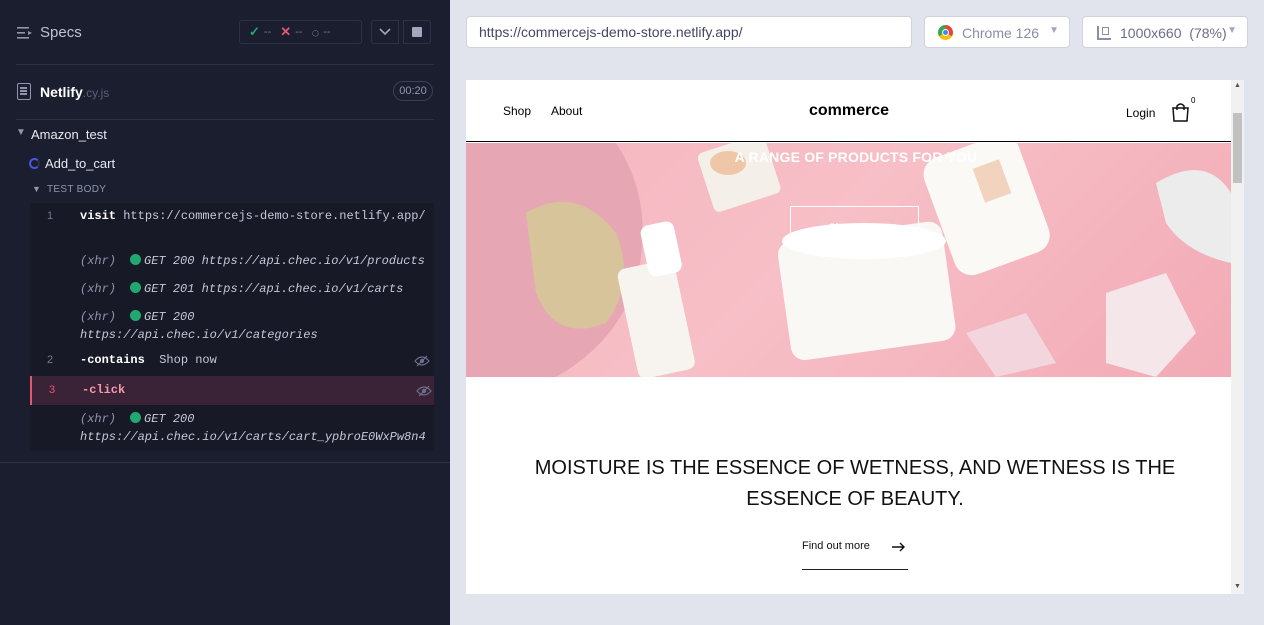 The height and width of the screenshot is (625, 1264). What do you see at coordinates (1237, 85) in the screenshot?
I see `scroll-up-icon: ▲` at bounding box center [1237, 85].